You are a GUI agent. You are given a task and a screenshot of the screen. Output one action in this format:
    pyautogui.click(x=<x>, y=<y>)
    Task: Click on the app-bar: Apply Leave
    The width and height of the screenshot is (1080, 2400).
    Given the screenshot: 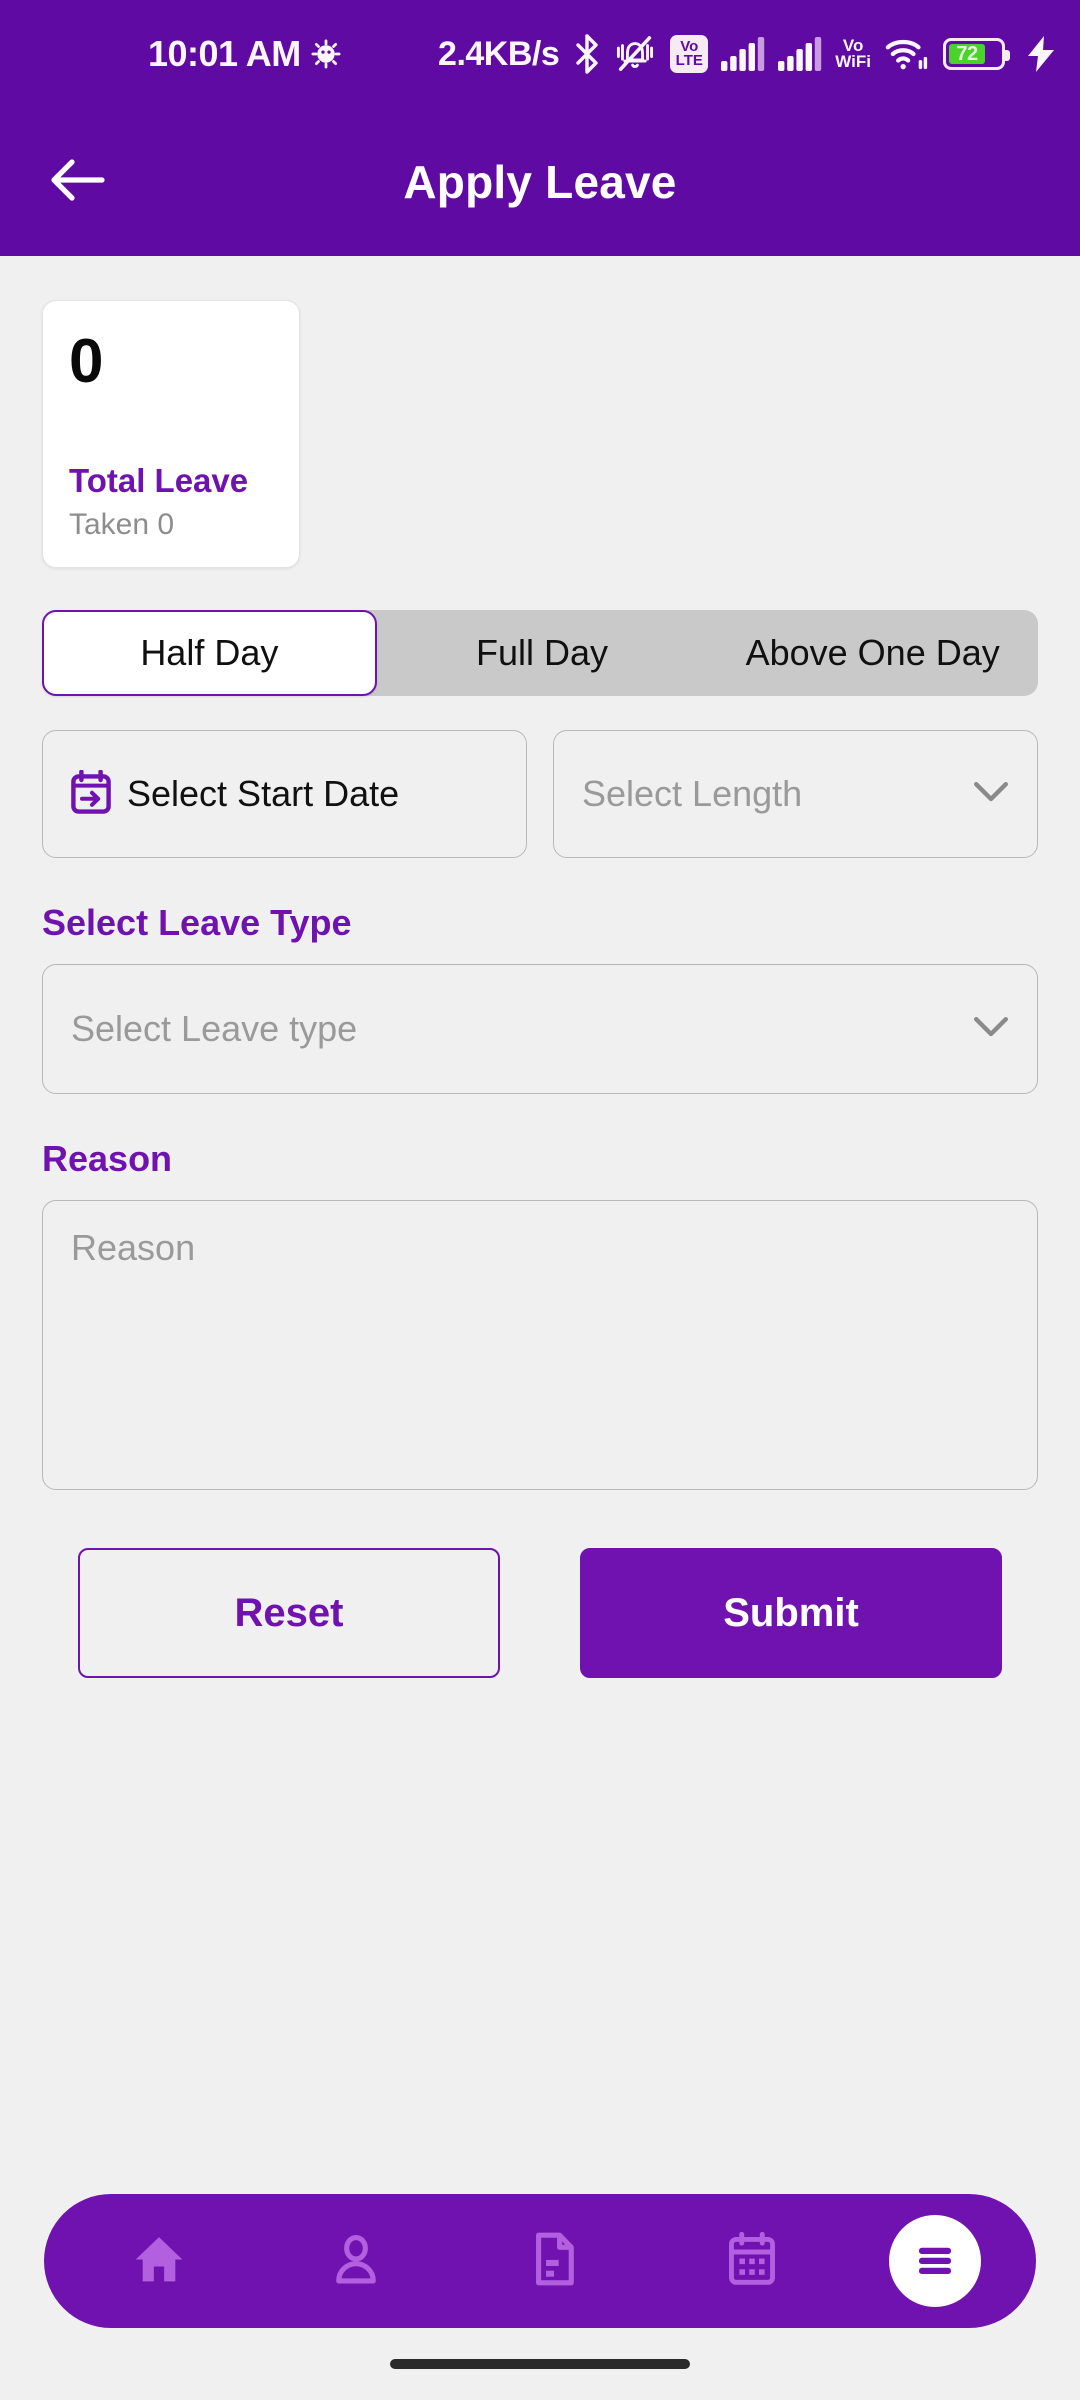 What is the action you would take?
    pyautogui.click(x=540, y=182)
    